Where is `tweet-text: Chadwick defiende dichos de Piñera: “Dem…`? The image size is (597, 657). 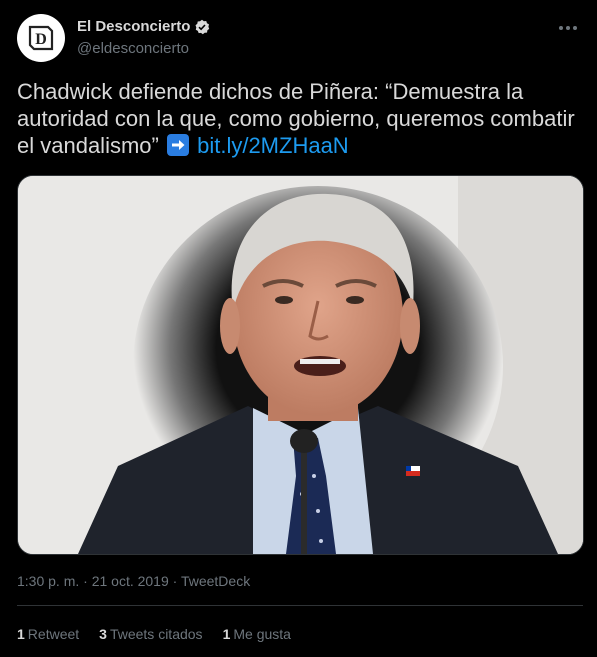 tweet-text: Chadwick defiende dichos de Piñera: “Dem… is located at coordinates (300, 118).